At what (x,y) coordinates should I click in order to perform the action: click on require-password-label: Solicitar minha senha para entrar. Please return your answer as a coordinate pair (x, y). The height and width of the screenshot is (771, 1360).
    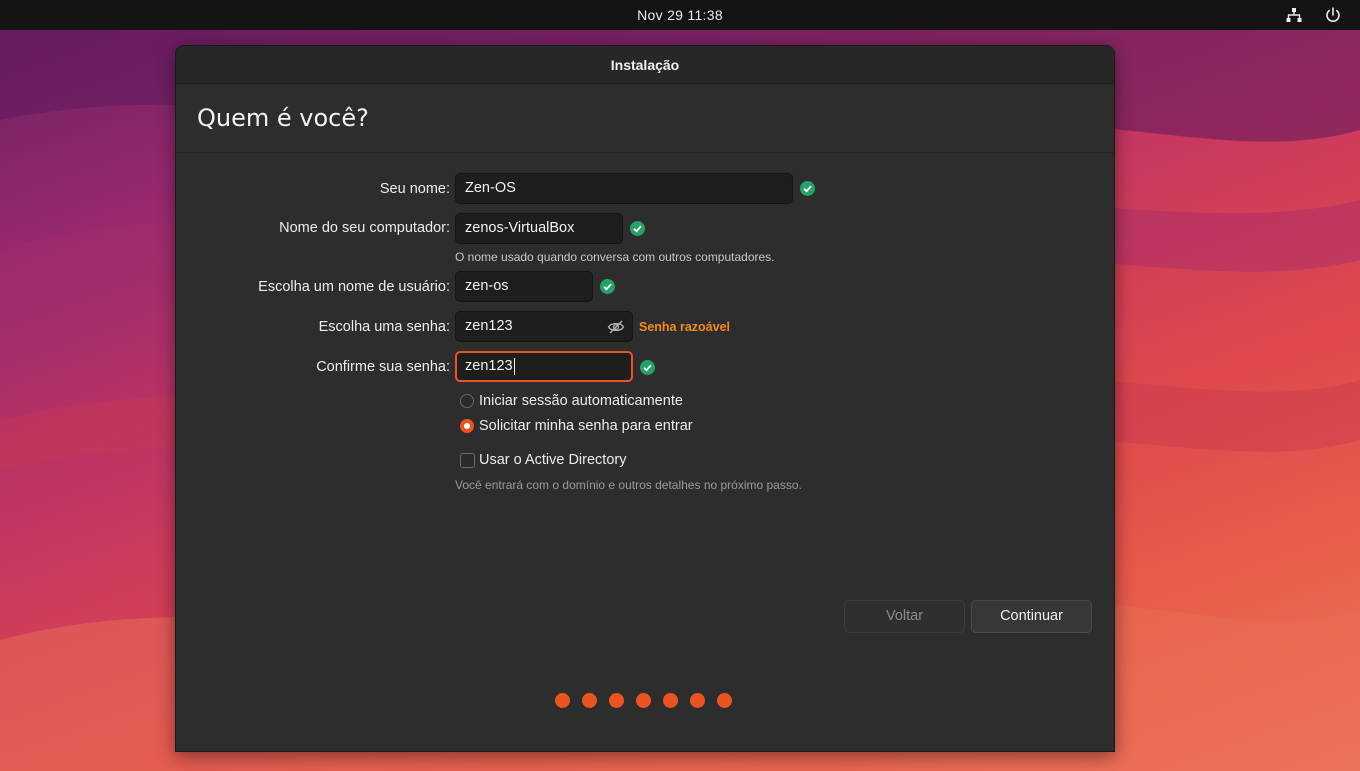
    Looking at the image, I should click on (586, 426).